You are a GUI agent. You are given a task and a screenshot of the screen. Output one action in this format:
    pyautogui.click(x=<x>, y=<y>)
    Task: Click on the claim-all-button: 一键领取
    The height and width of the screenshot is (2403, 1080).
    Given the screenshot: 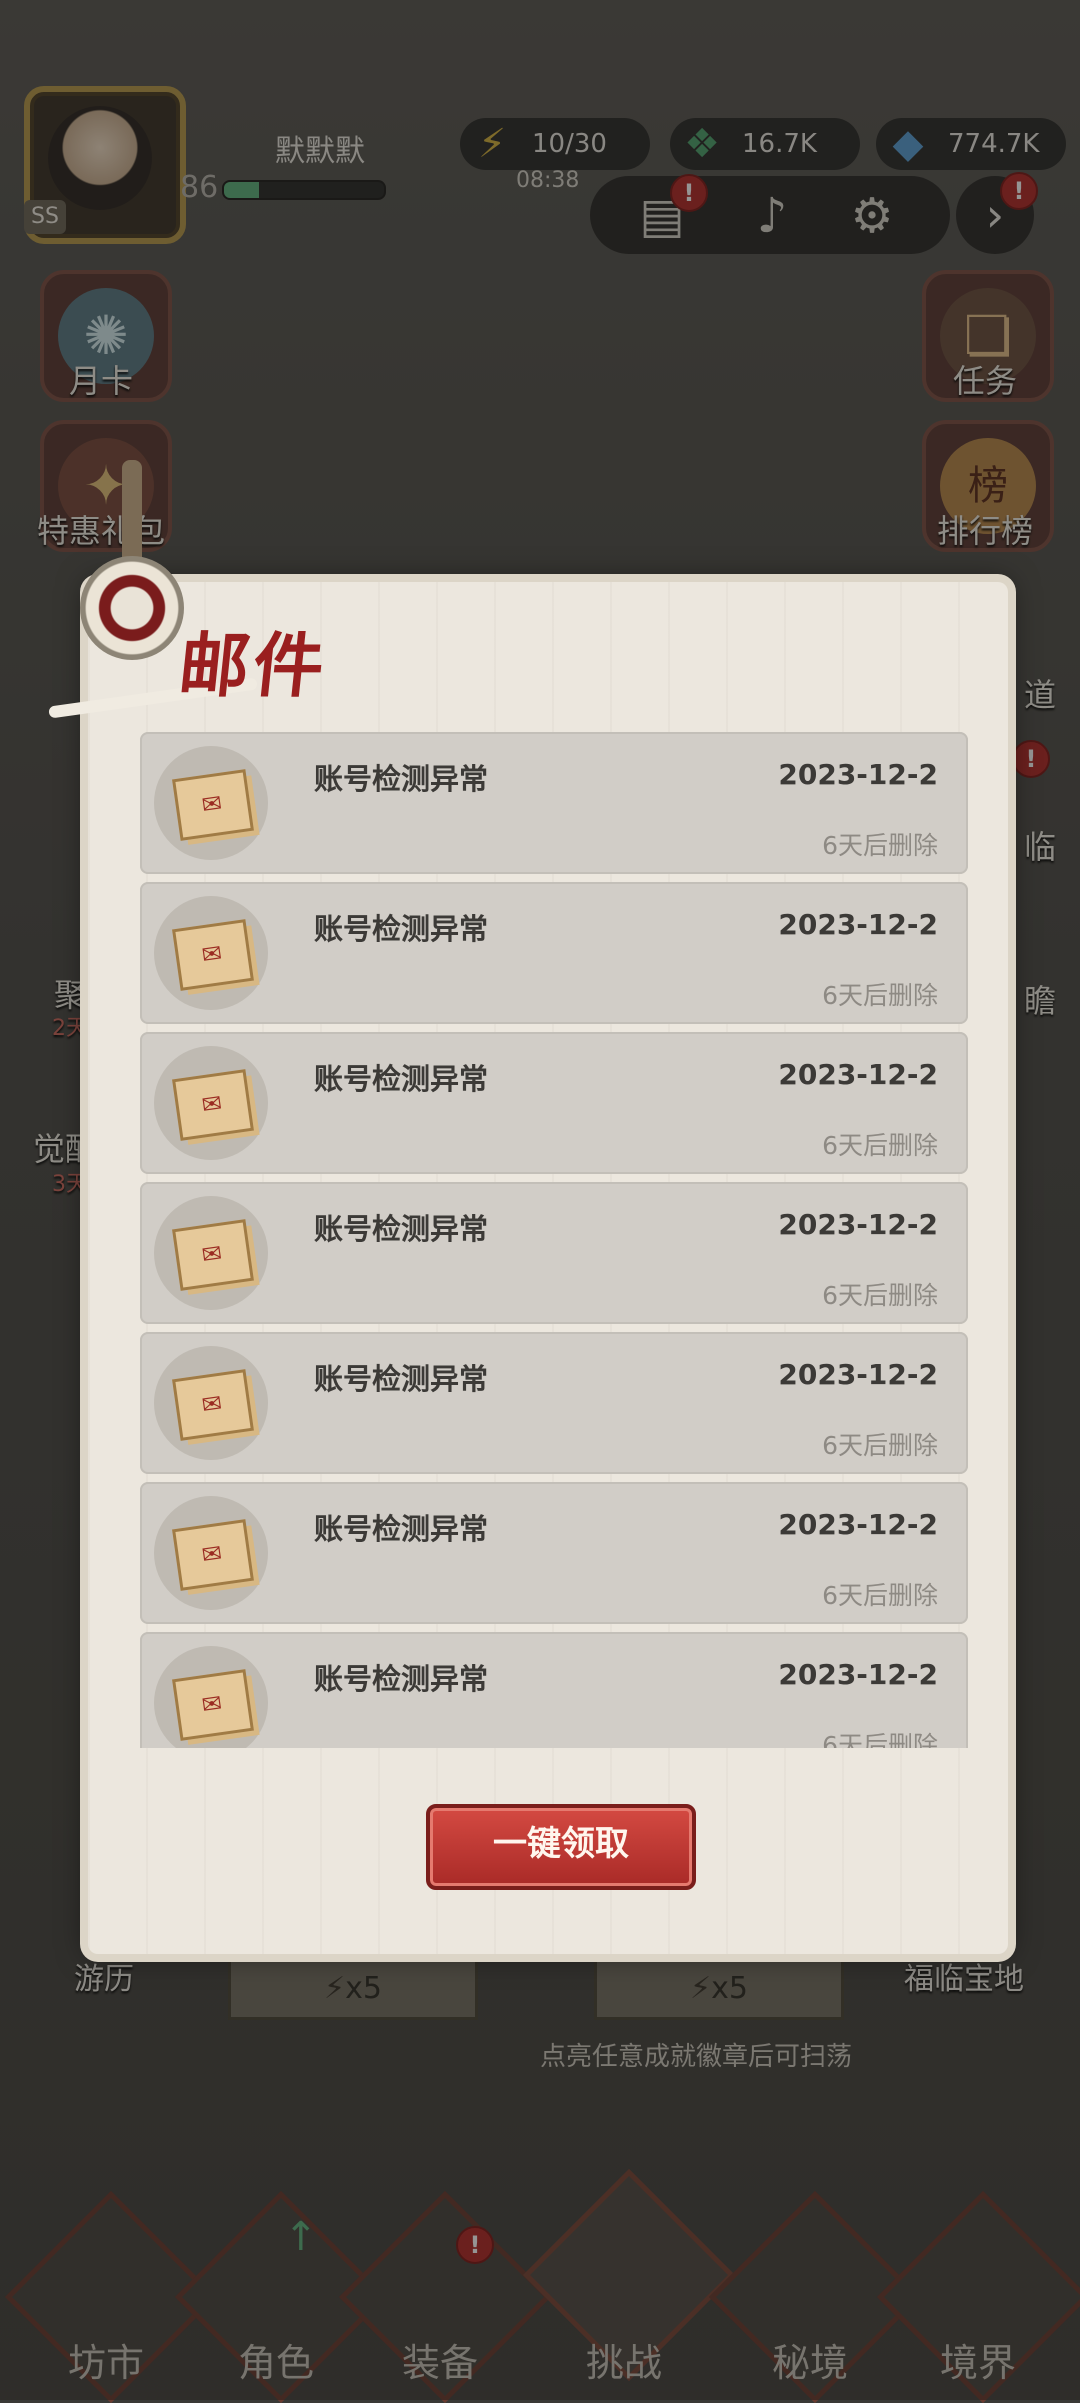 What is the action you would take?
    pyautogui.click(x=561, y=1847)
    